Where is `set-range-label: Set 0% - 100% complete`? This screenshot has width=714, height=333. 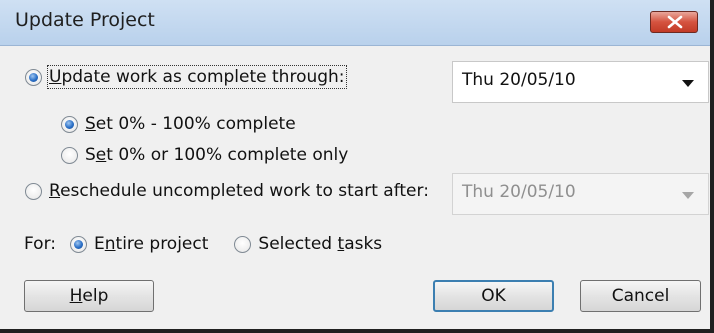
set-range-label: Set 0% - 100% complete is located at coordinates (190, 124).